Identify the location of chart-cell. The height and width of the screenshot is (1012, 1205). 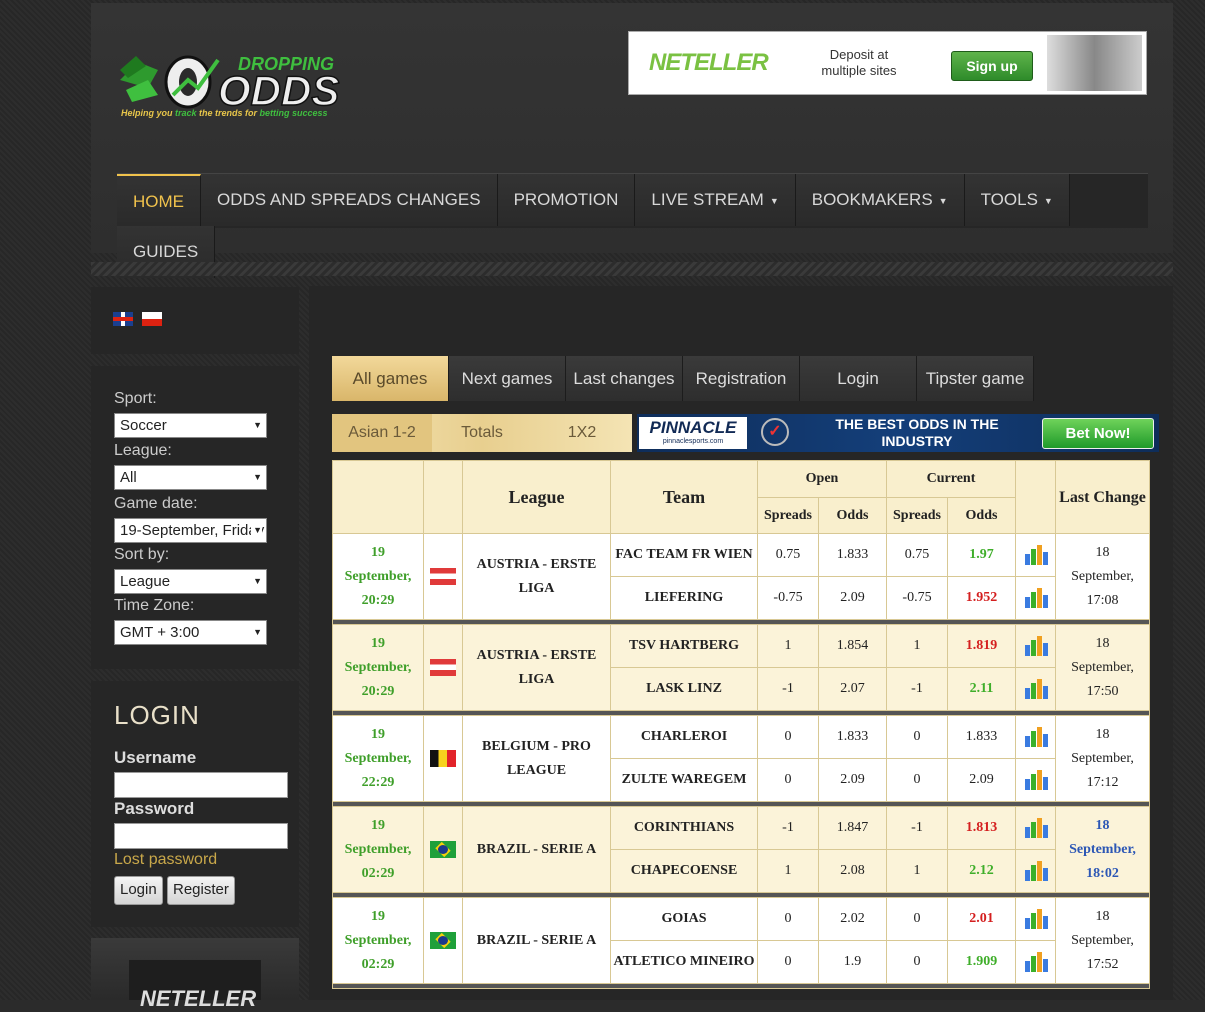
(1036, 555).